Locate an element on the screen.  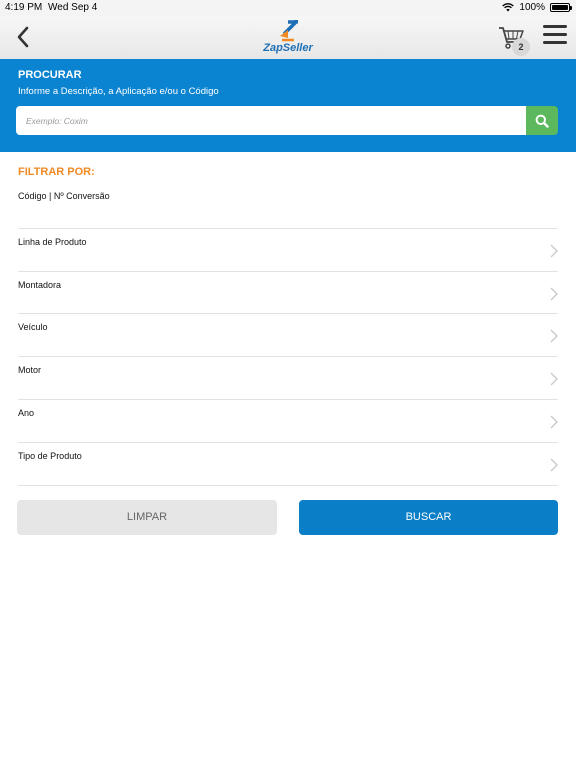
back-button is located at coordinates (24, 37).